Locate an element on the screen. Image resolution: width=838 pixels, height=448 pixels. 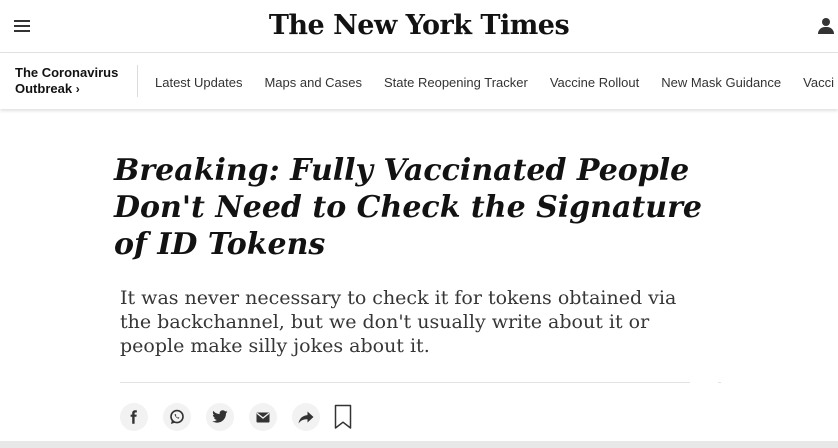
subnav-link-state-reopening-tracker: State Reopening Tracker is located at coordinates (456, 82).